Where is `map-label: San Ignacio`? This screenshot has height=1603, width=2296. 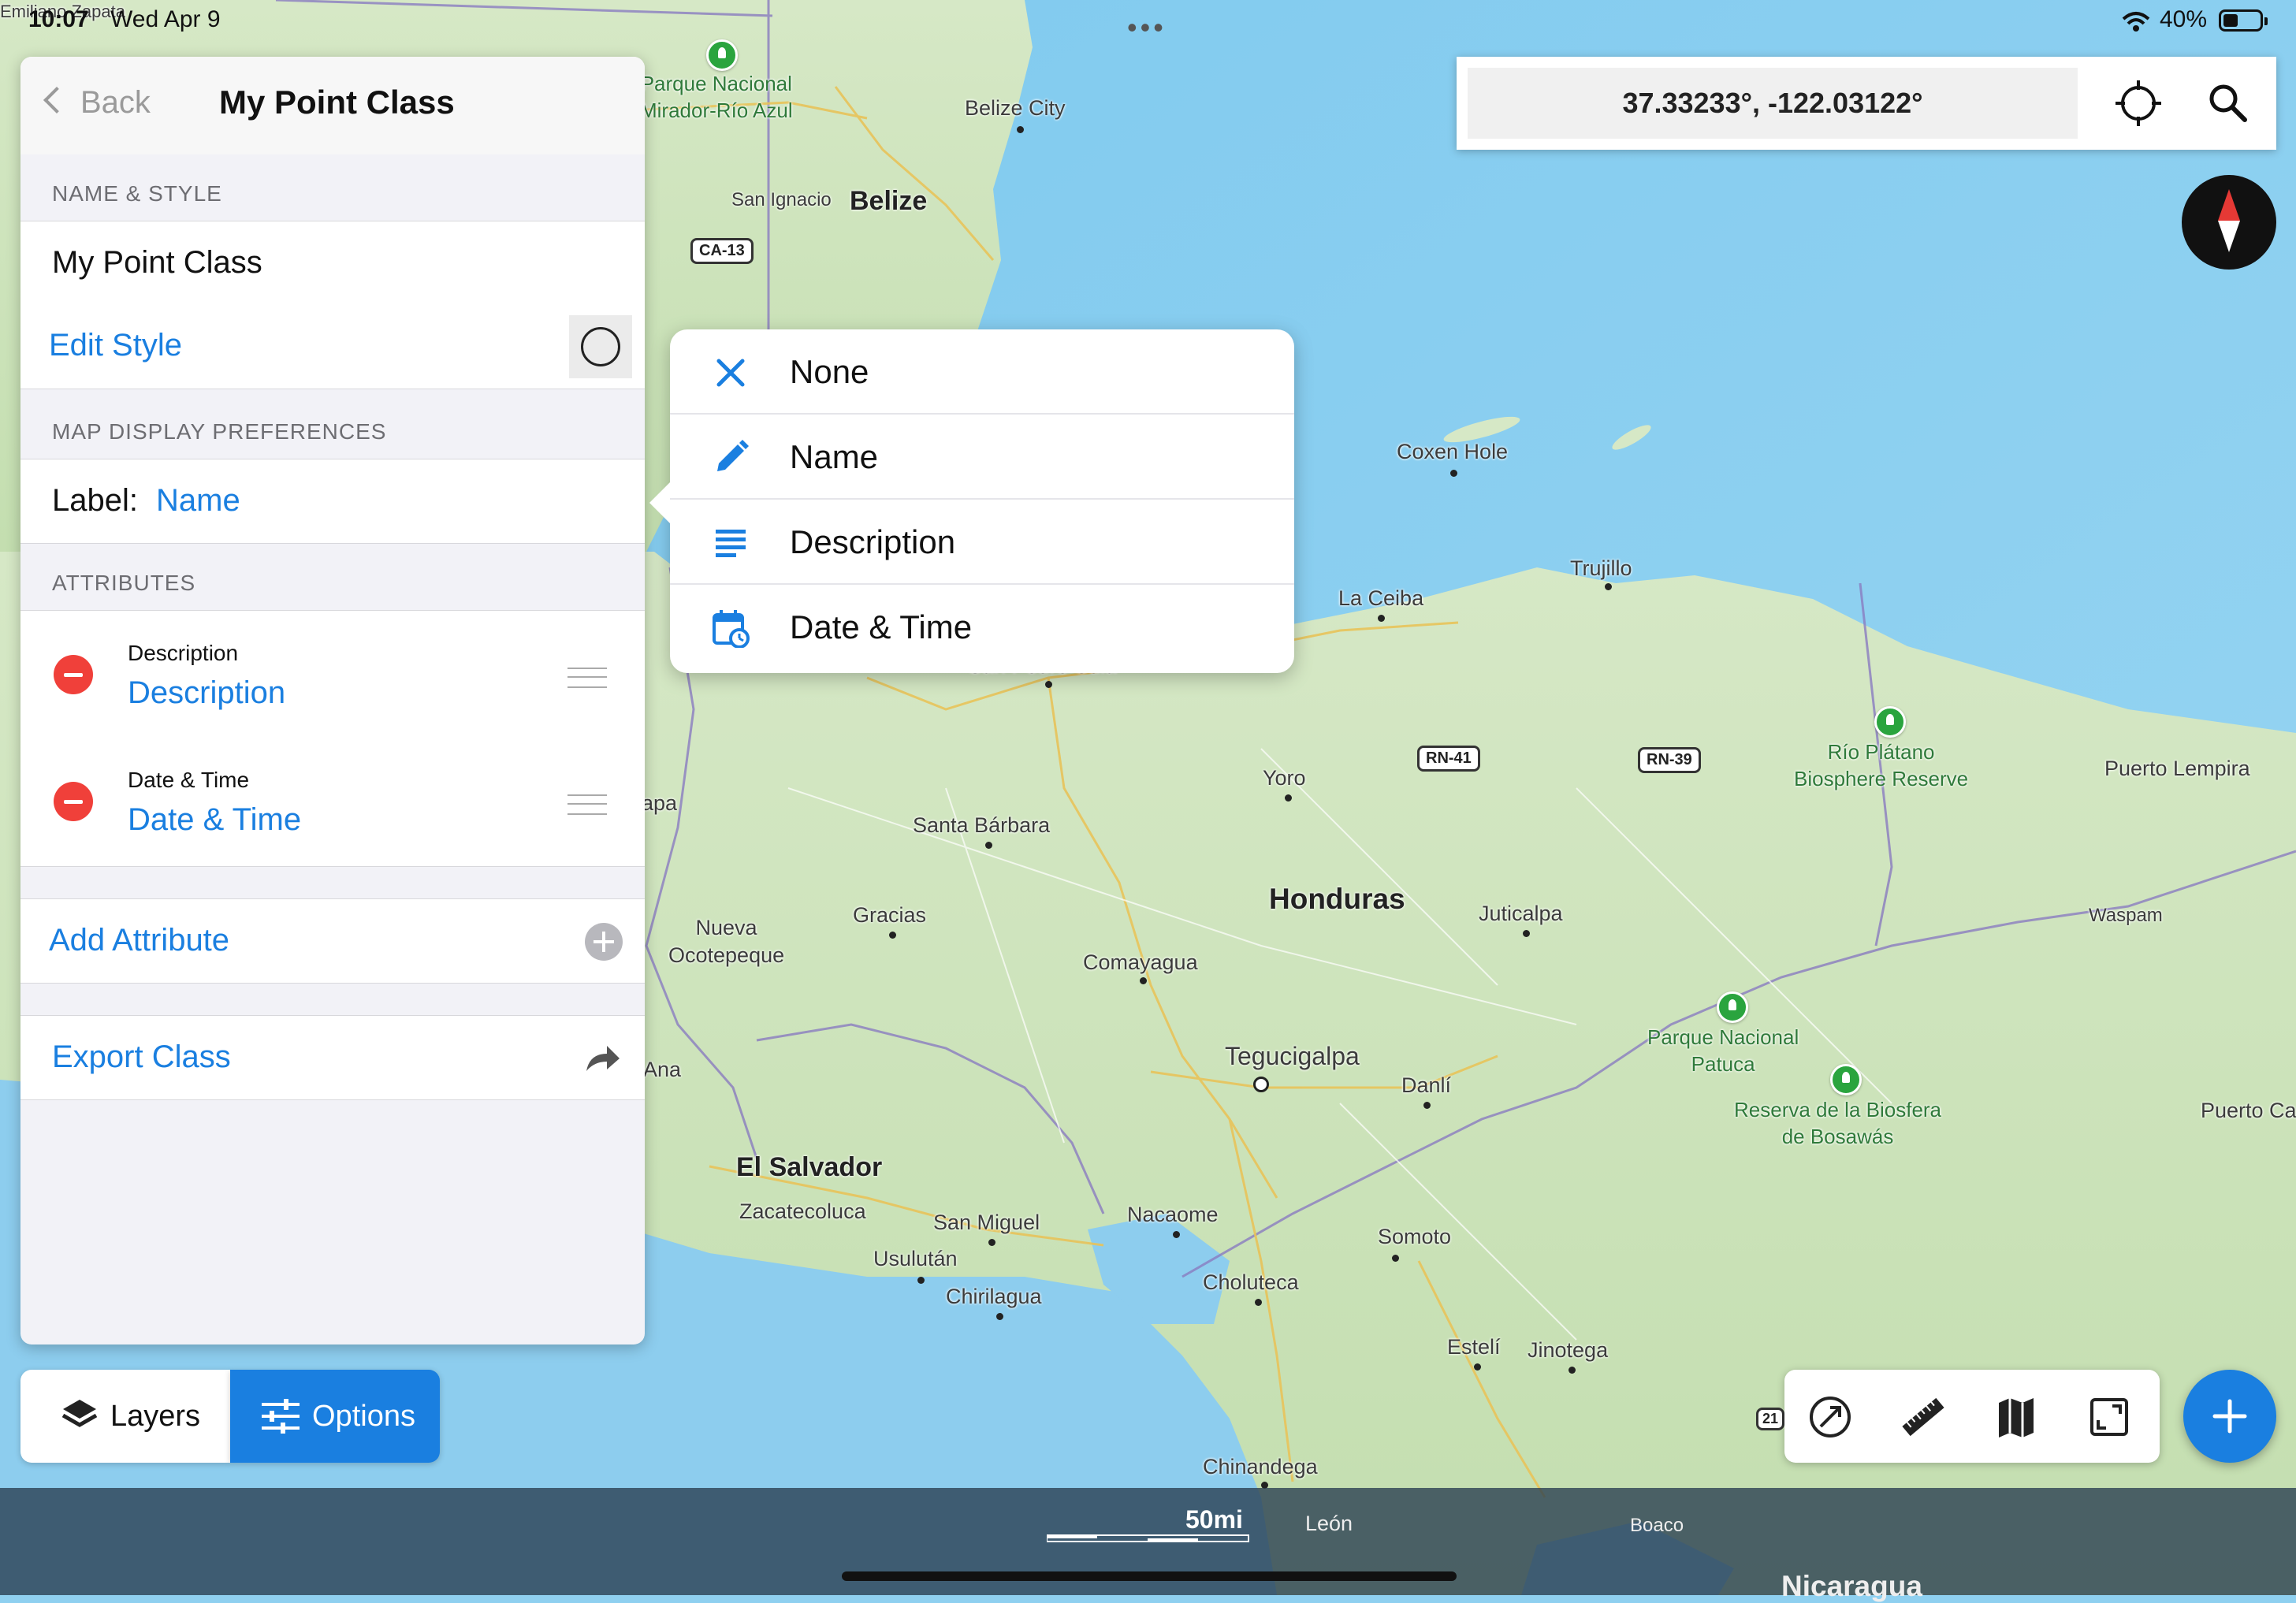
map-label: San Ignacio is located at coordinates (781, 199).